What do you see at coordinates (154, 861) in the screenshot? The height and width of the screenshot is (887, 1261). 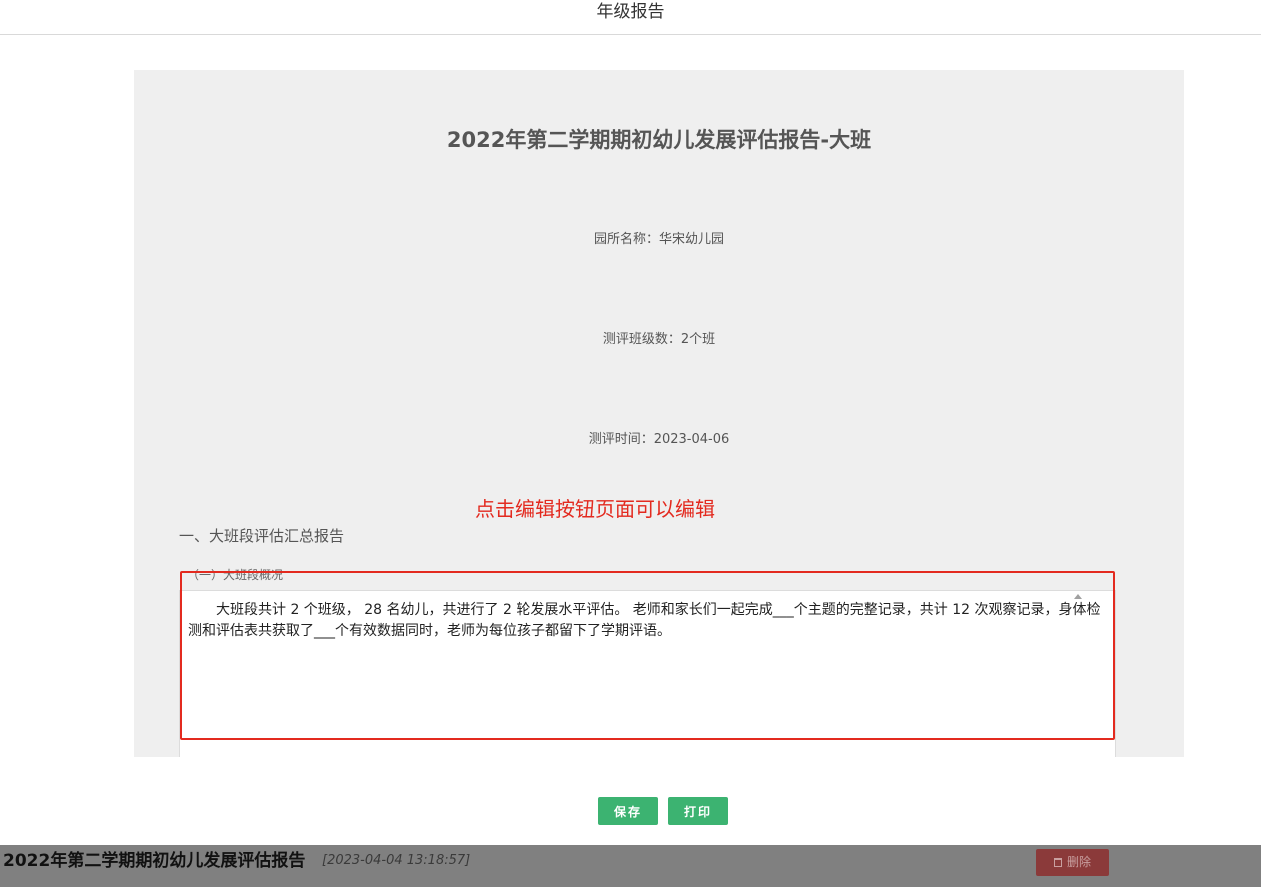 I see `footer-report-title: 2022年第二学期期初幼儿发展评估报告` at bounding box center [154, 861].